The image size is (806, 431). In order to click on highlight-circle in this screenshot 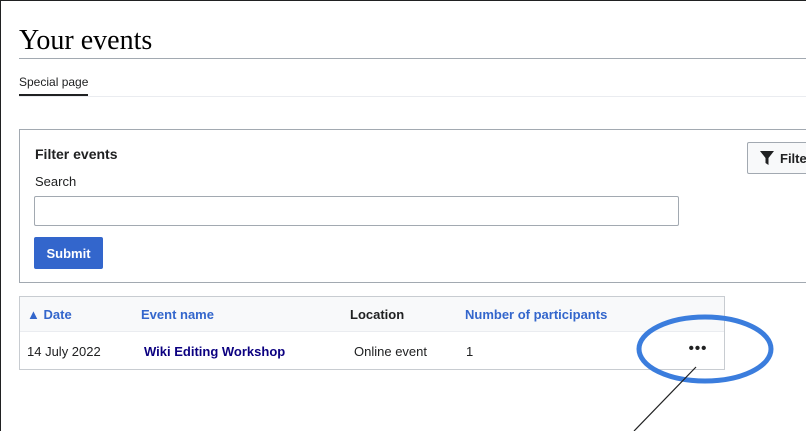, I will do `click(705, 349)`.